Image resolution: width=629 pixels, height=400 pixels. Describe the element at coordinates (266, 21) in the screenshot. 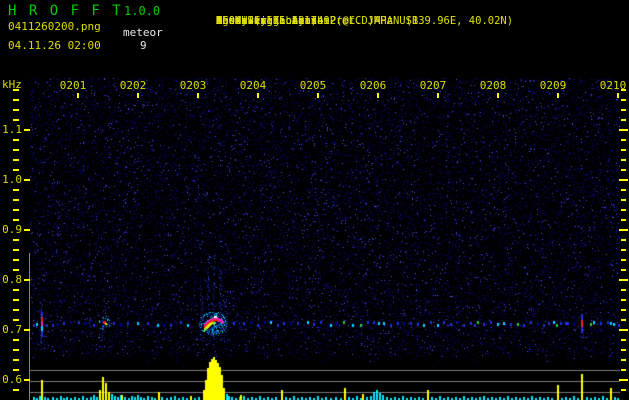

I see `info-value: A504HB(yagi 4el)` at that location.